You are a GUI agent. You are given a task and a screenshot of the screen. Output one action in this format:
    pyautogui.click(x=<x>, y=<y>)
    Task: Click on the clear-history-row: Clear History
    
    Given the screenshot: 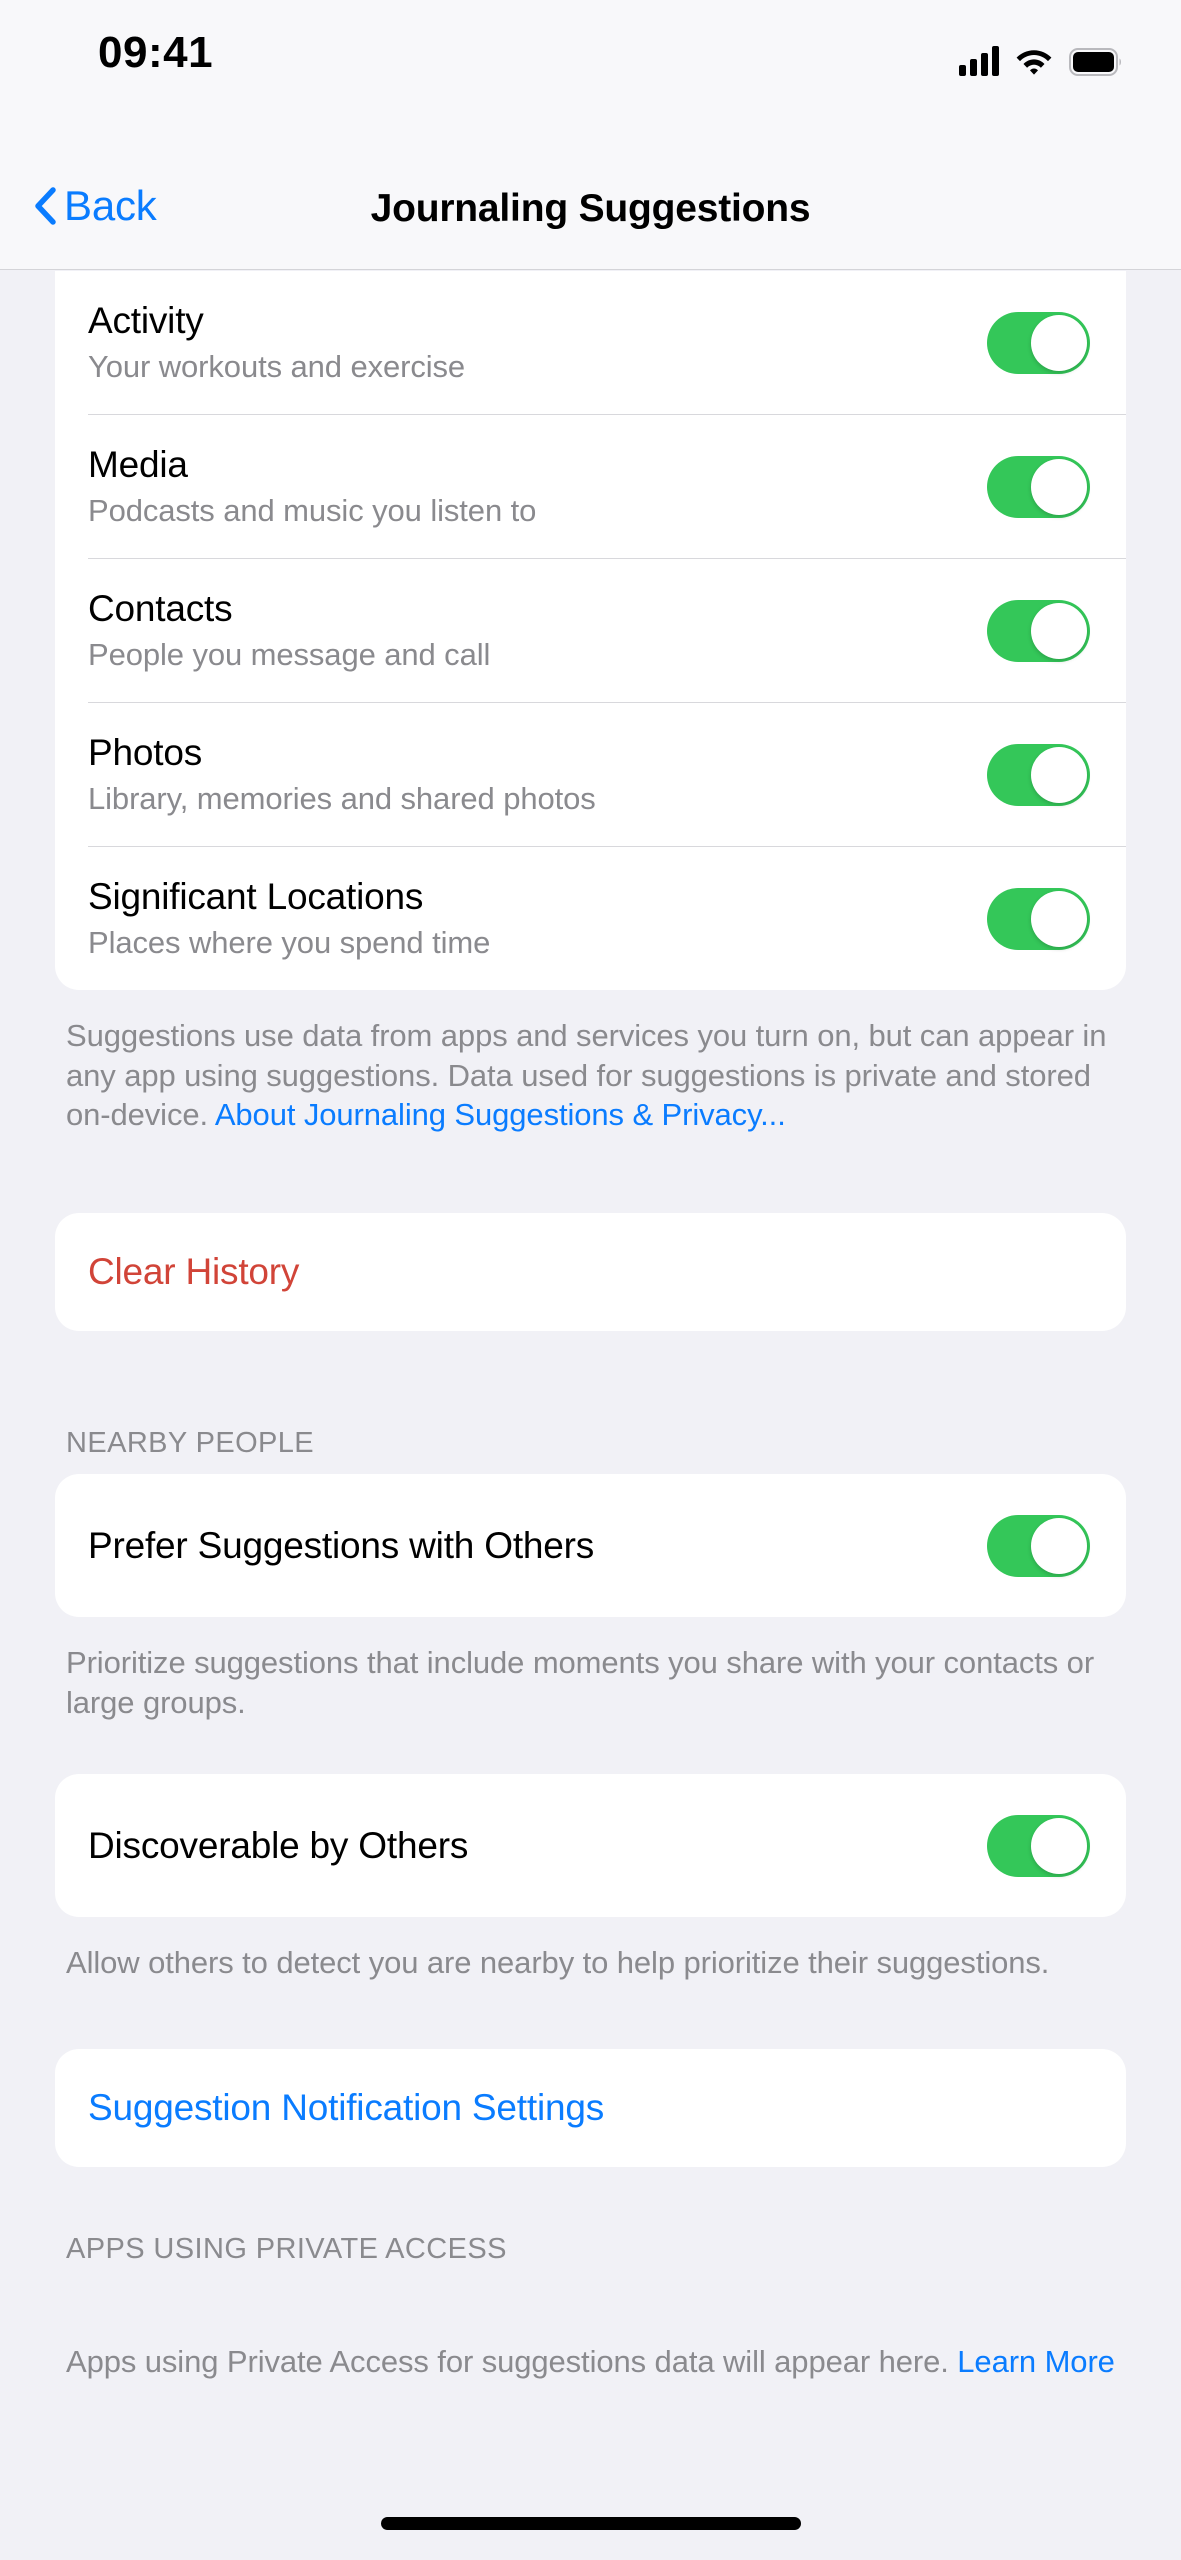 What is the action you would take?
    pyautogui.click(x=590, y=1272)
    